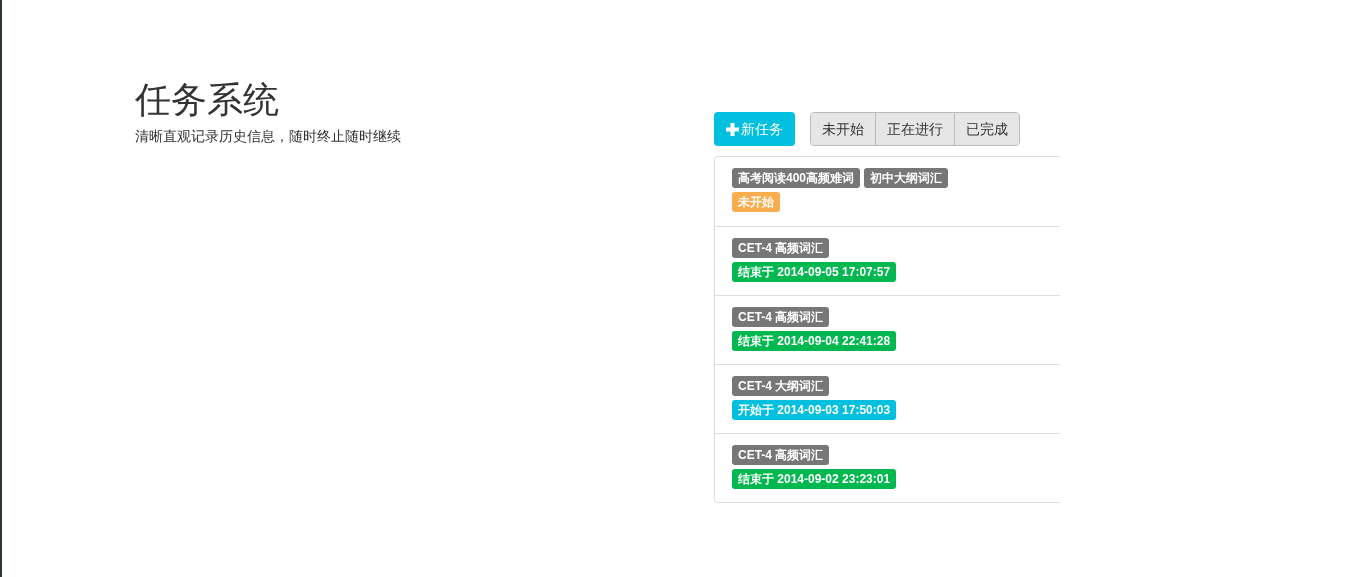 The width and height of the screenshot is (1346, 577). I want to click on task-item: CET-4 高频词汇 结束于 2014-09-04 22:41:28, so click(887, 329).